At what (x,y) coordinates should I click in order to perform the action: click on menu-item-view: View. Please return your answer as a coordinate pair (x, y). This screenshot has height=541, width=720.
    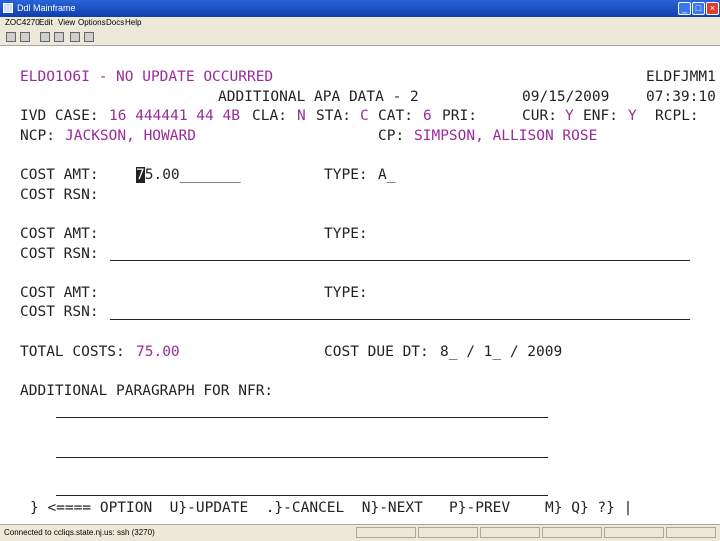
    Looking at the image, I should click on (66, 23).